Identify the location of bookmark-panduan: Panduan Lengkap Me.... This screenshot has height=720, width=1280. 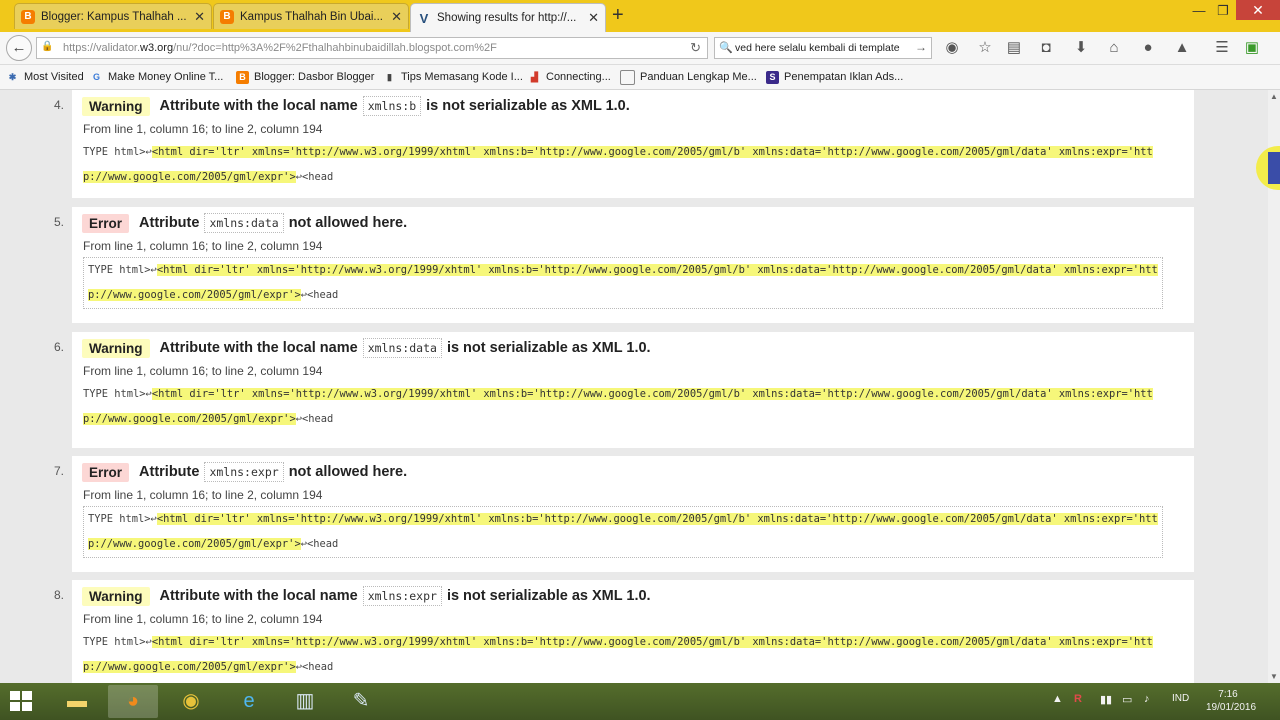
(688, 77).